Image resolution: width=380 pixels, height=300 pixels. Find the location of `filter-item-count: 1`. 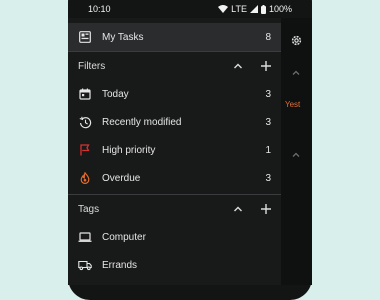

filter-item-count: 1 is located at coordinates (268, 150).